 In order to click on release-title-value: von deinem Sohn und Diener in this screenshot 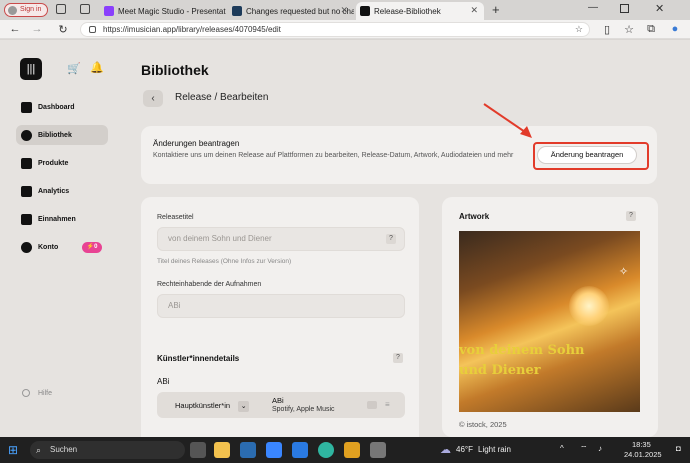, I will do `click(220, 238)`.